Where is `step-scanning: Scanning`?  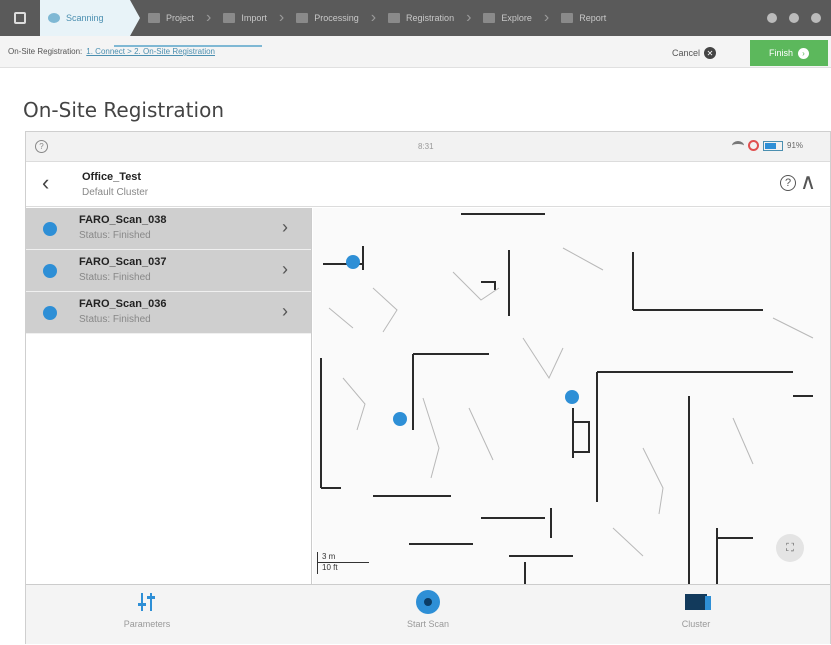 step-scanning: Scanning is located at coordinates (90, 18).